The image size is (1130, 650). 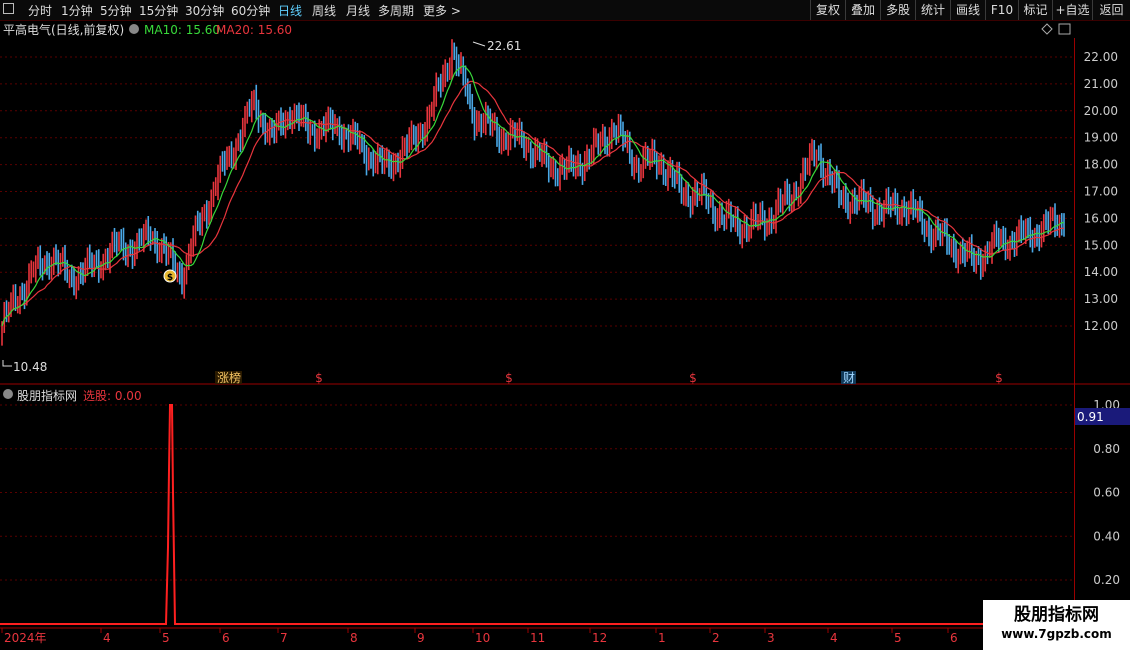 I want to click on time-axis-label: 10, so click(x=482, y=638).